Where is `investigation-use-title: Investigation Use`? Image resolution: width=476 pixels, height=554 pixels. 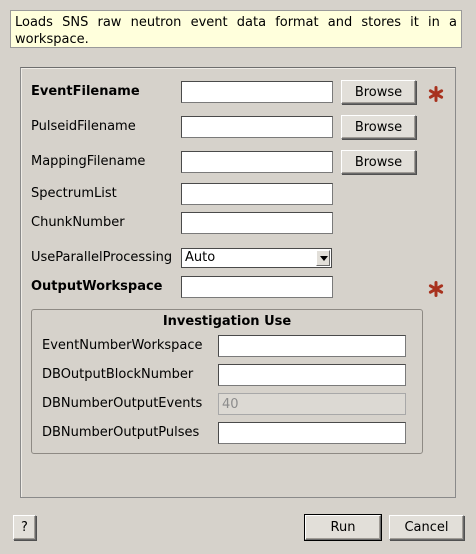 investigation-use-title: Investigation Use is located at coordinates (227, 321).